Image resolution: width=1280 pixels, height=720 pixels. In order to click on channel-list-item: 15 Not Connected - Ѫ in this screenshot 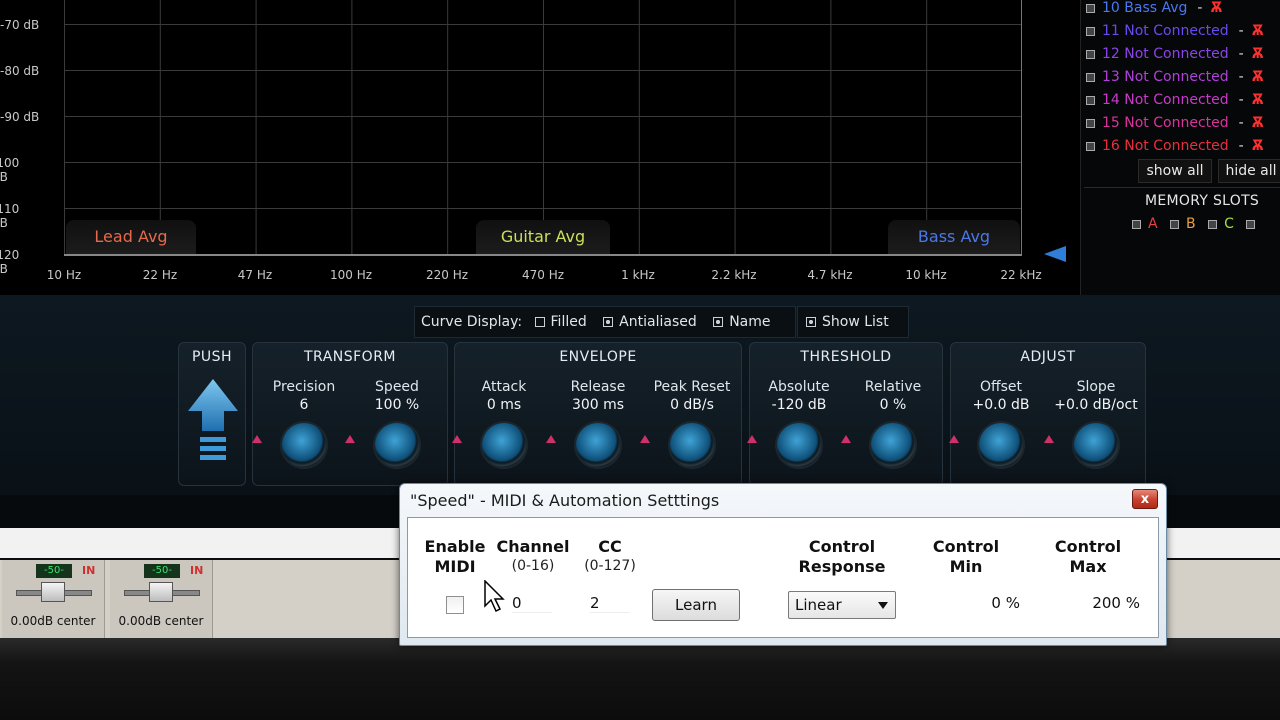, I will do `click(1175, 123)`.